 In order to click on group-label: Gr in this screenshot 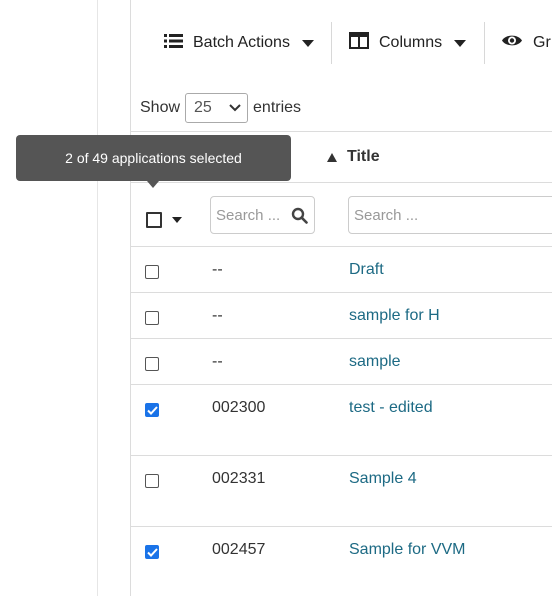, I will do `click(542, 42)`.